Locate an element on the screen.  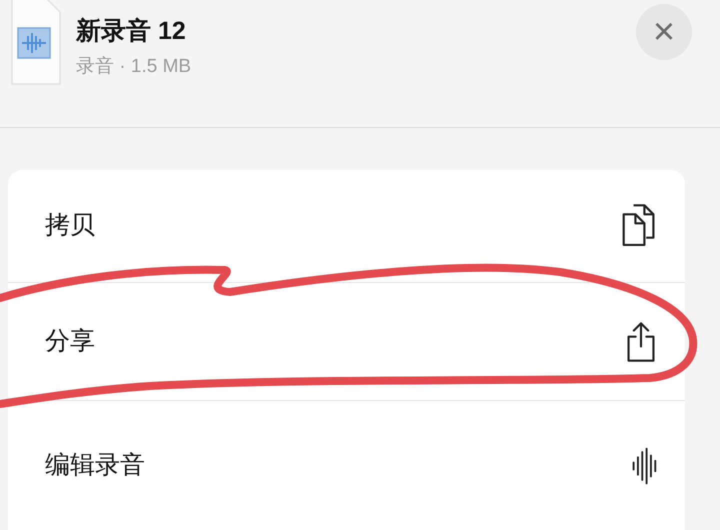
action-label: 编辑录音 is located at coordinates (95, 465).